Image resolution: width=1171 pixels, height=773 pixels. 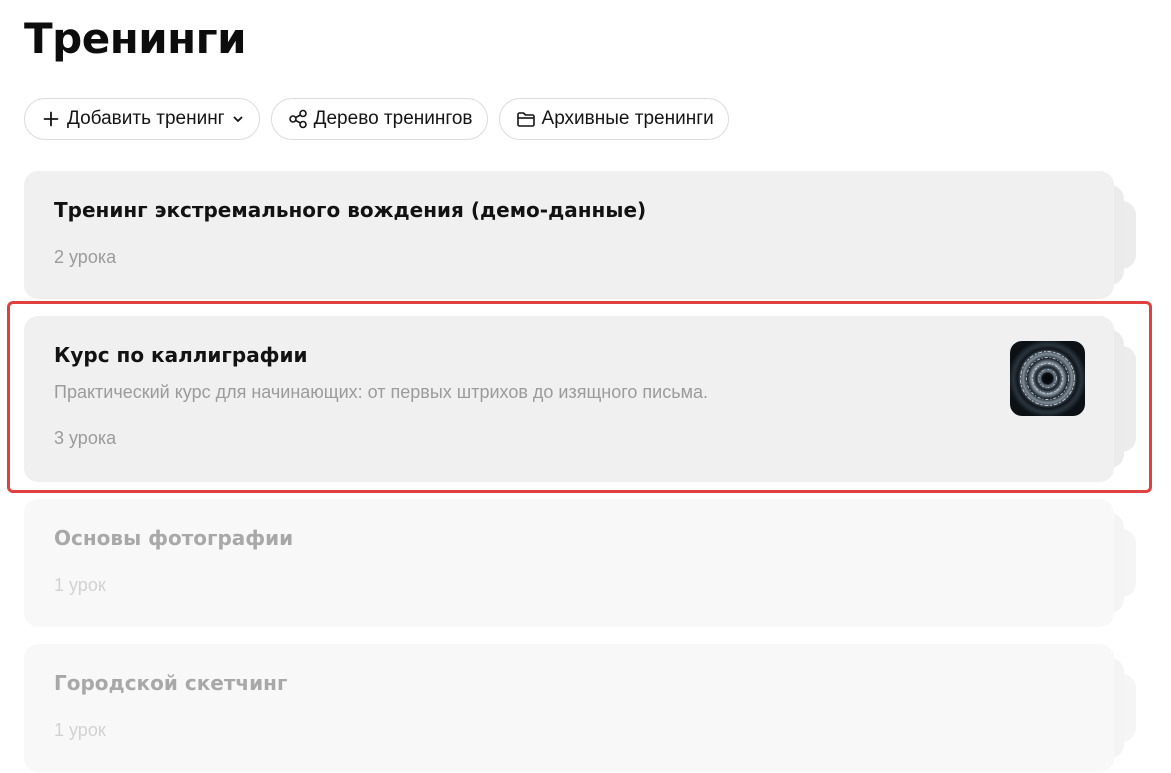 What do you see at coordinates (393, 118) in the screenshot?
I see `training-tree-label: Дерево тренингов` at bounding box center [393, 118].